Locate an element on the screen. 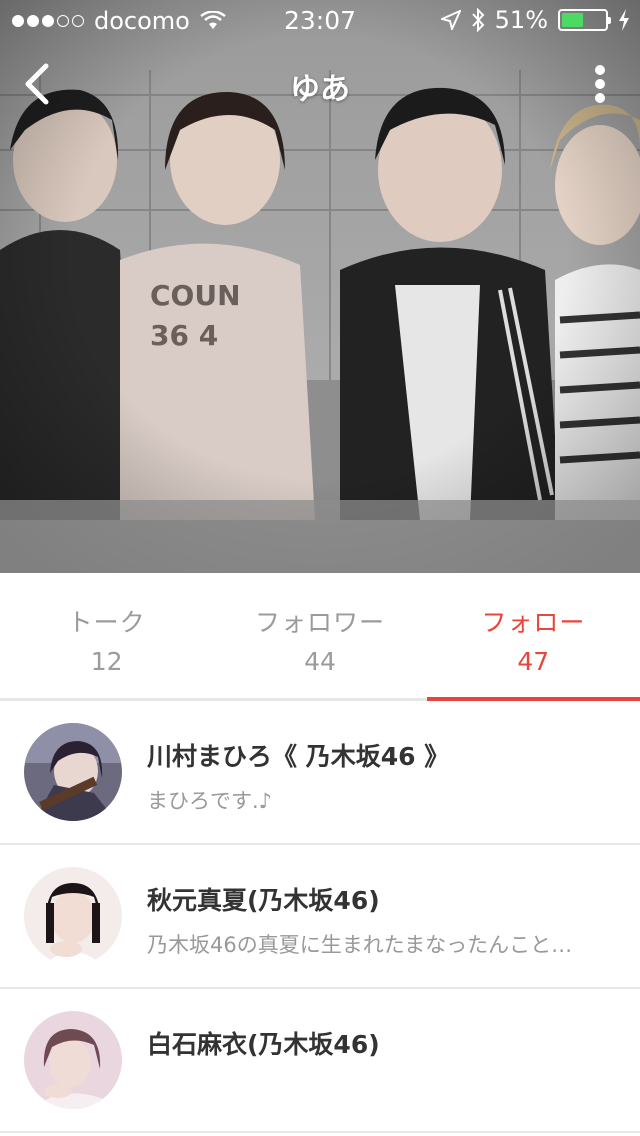  tab-talk-count: 12 is located at coordinates (106, 661).